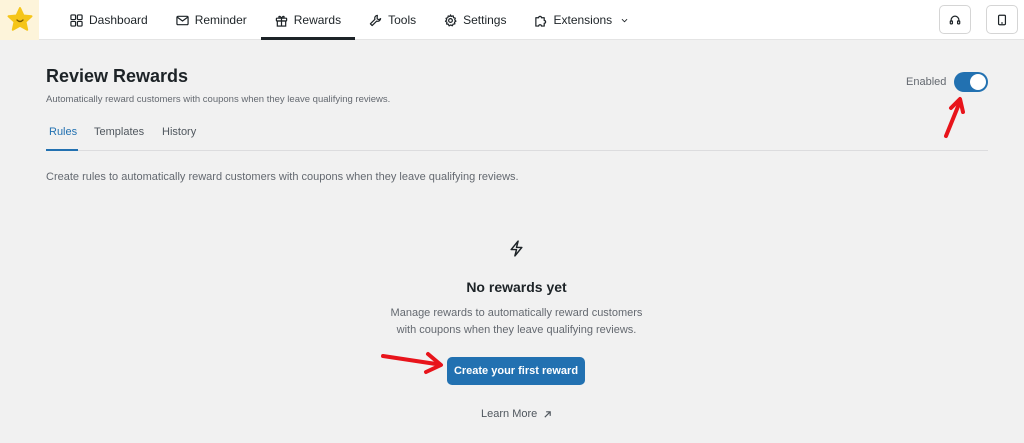 The height and width of the screenshot is (443, 1024). I want to click on nav-item-rewards: Rewards, so click(308, 20).